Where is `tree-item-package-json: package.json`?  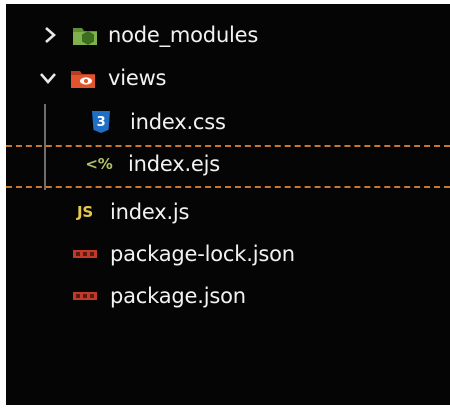 tree-item-package-json: package.json is located at coordinates (228, 296).